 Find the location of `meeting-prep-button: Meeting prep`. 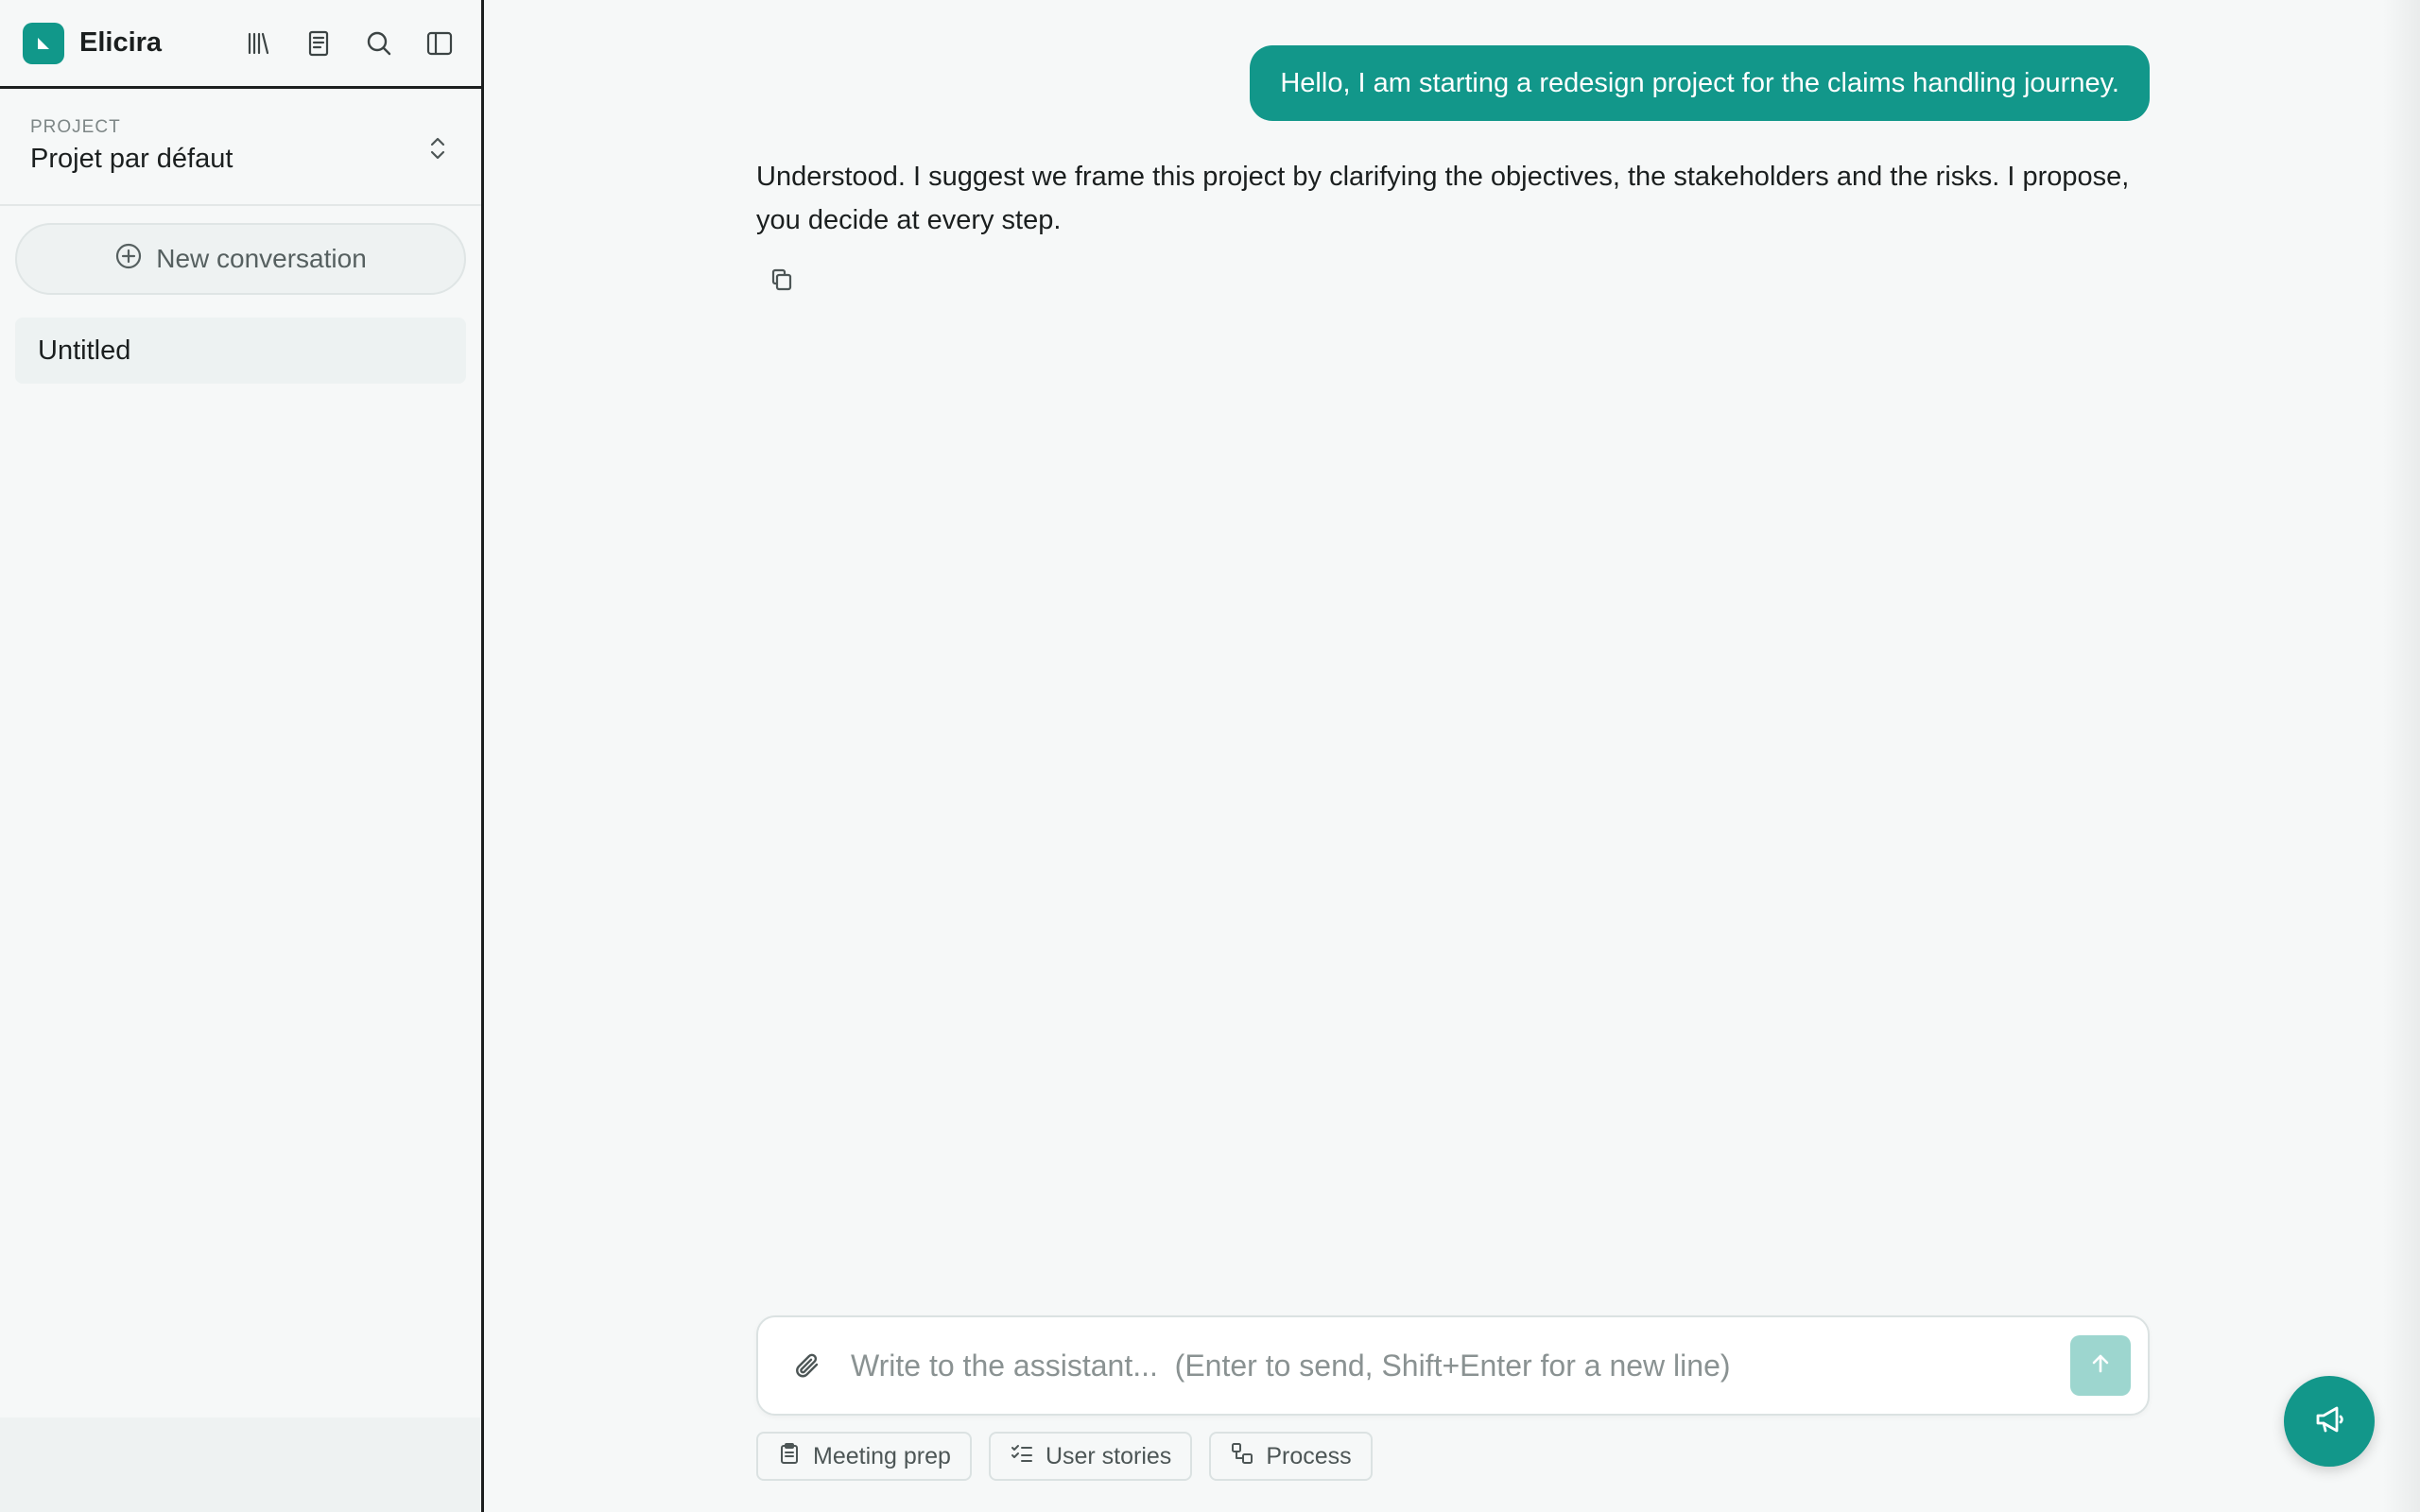

meeting-prep-button: Meeting prep is located at coordinates (864, 1456).